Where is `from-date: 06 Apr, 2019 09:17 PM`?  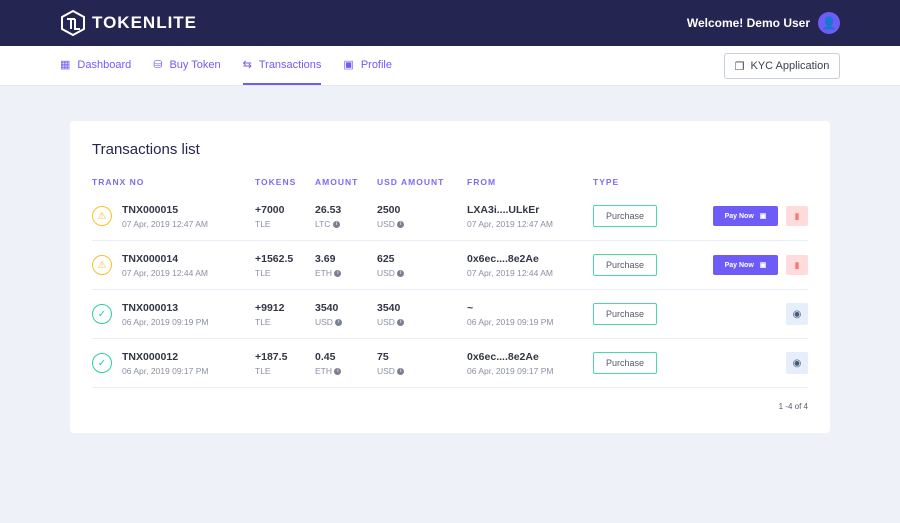 from-date: 06 Apr, 2019 09:17 PM is located at coordinates (510, 370).